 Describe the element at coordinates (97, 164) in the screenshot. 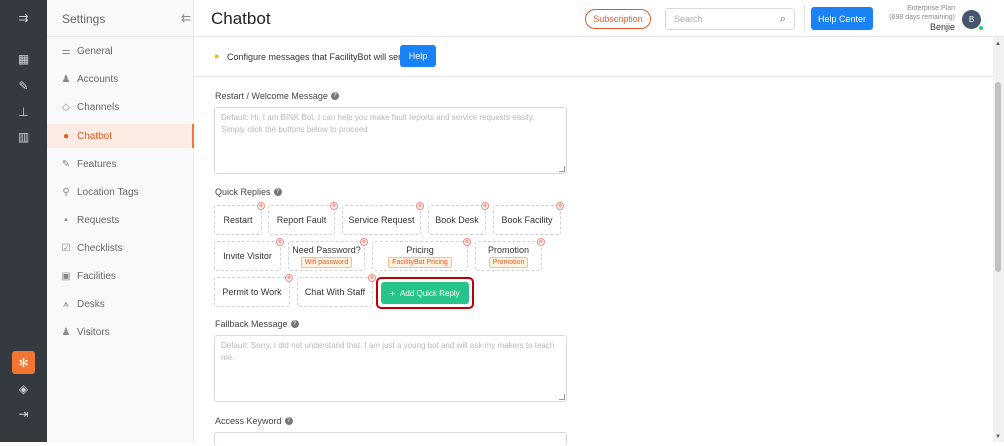

I see `sidebar-item-label: Features` at that location.